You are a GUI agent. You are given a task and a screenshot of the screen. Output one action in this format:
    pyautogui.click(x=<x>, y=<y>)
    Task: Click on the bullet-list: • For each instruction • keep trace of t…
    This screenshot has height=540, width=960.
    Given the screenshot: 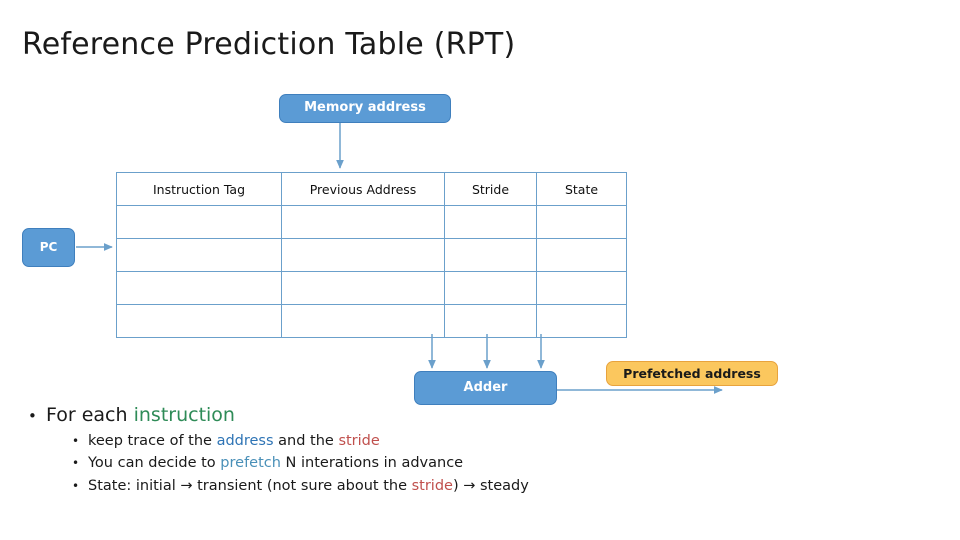 What is the action you would take?
    pyautogui.click(x=378, y=450)
    